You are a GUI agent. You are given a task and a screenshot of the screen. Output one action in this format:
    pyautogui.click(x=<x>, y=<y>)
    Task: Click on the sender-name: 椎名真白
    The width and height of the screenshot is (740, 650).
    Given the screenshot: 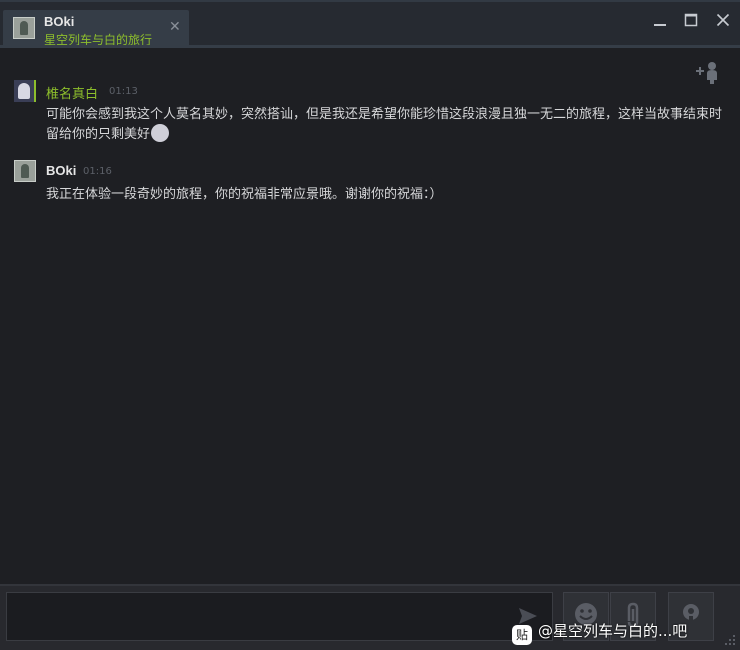 What is the action you would take?
    pyautogui.click(x=72, y=92)
    